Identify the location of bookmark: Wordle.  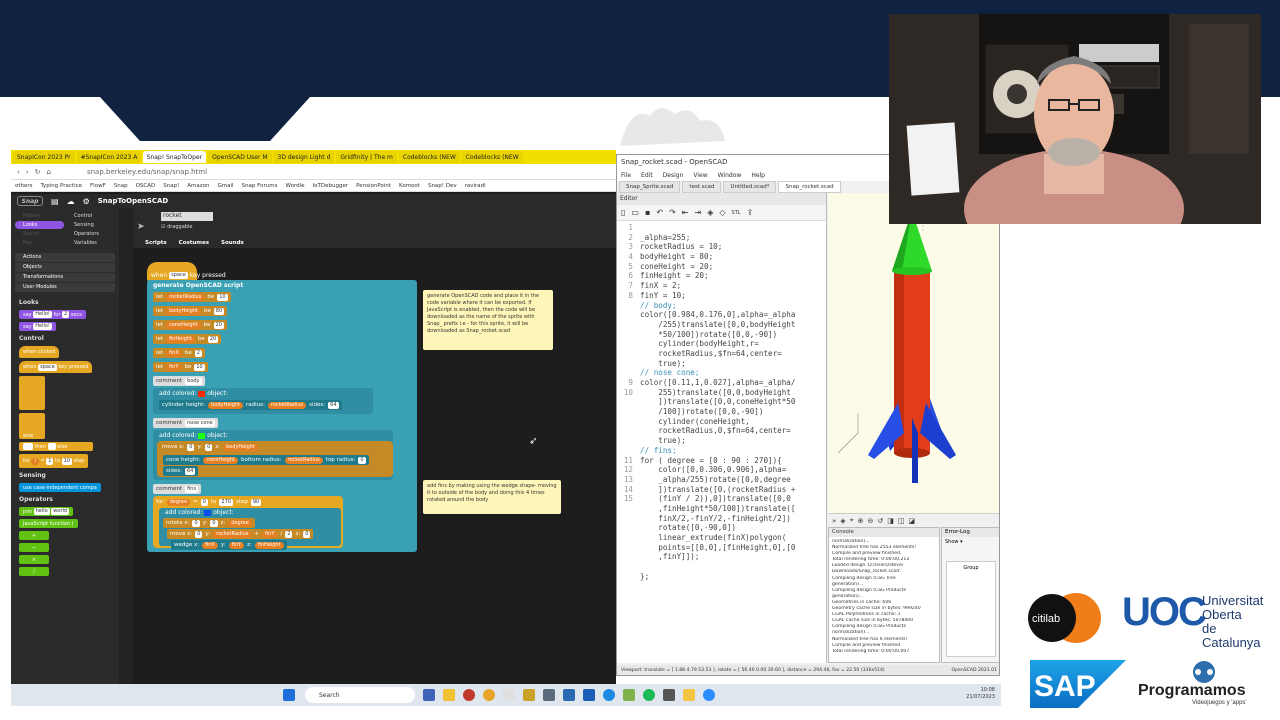
(294, 186).